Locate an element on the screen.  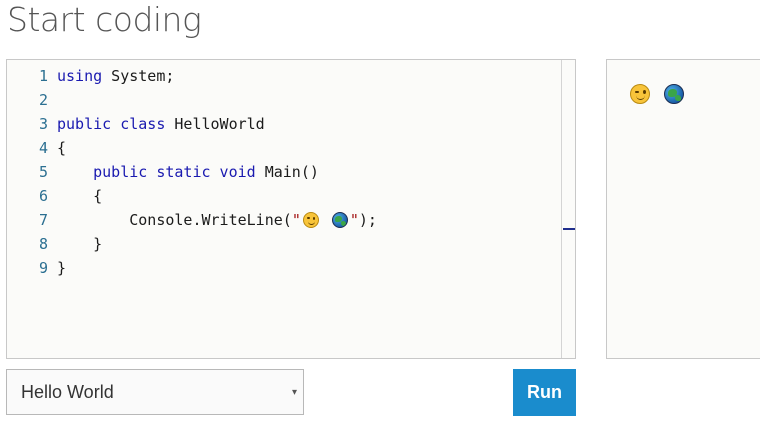
line-number: 1 is located at coordinates (43, 76).